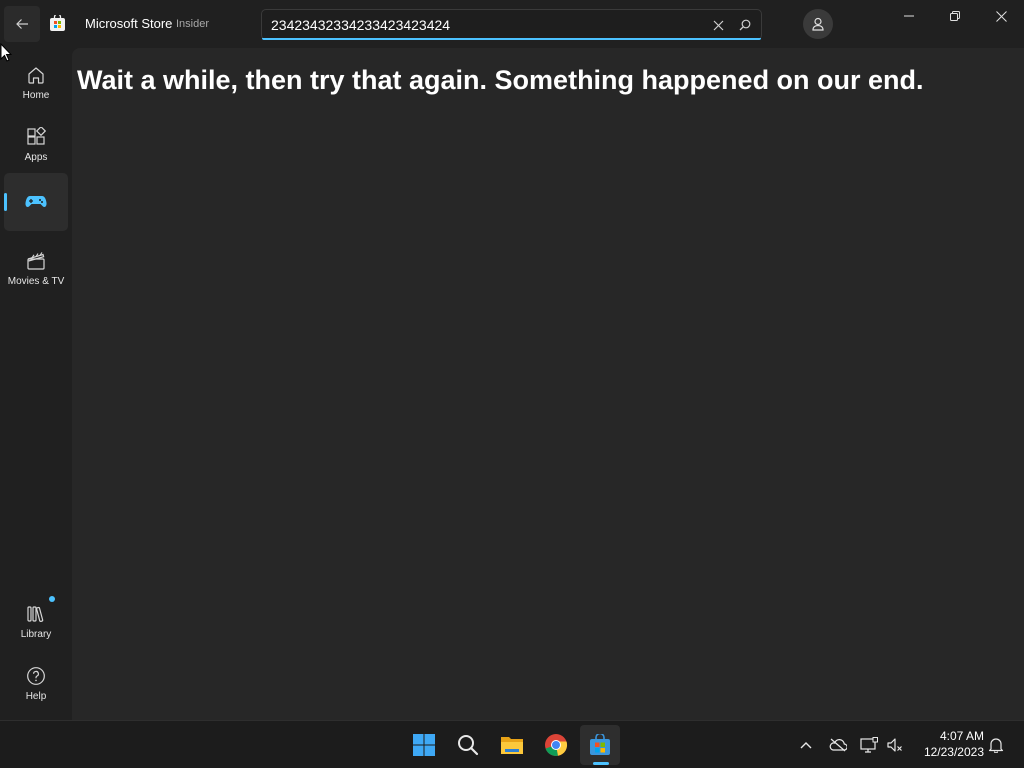 This screenshot has width=1024, height=768. Describe the element at coordinates (36, 137) in the screenshot. I see `apps-icon` at that location.